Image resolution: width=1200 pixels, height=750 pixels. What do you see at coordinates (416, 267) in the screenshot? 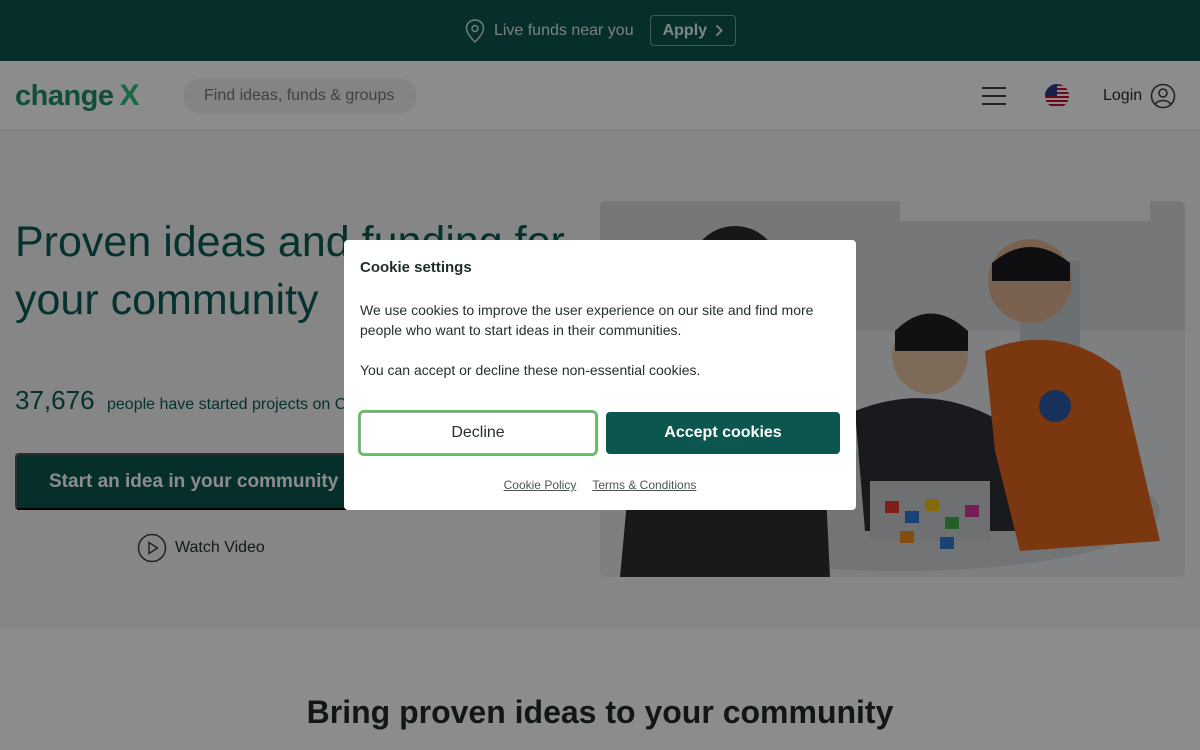
I see `cookie-dialog-title: Cookie settings` at bounding box center [416, 267].